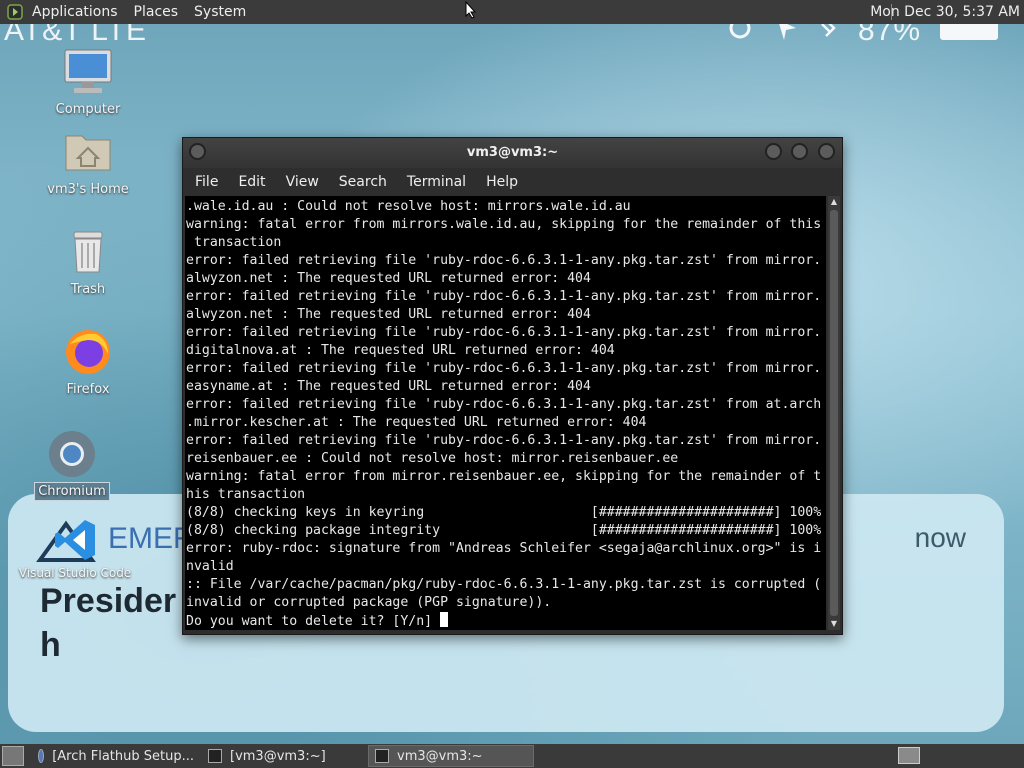 This screenshot has height=768, width=1024. I want to click on notification-headline: Presider, so click(108, 601).